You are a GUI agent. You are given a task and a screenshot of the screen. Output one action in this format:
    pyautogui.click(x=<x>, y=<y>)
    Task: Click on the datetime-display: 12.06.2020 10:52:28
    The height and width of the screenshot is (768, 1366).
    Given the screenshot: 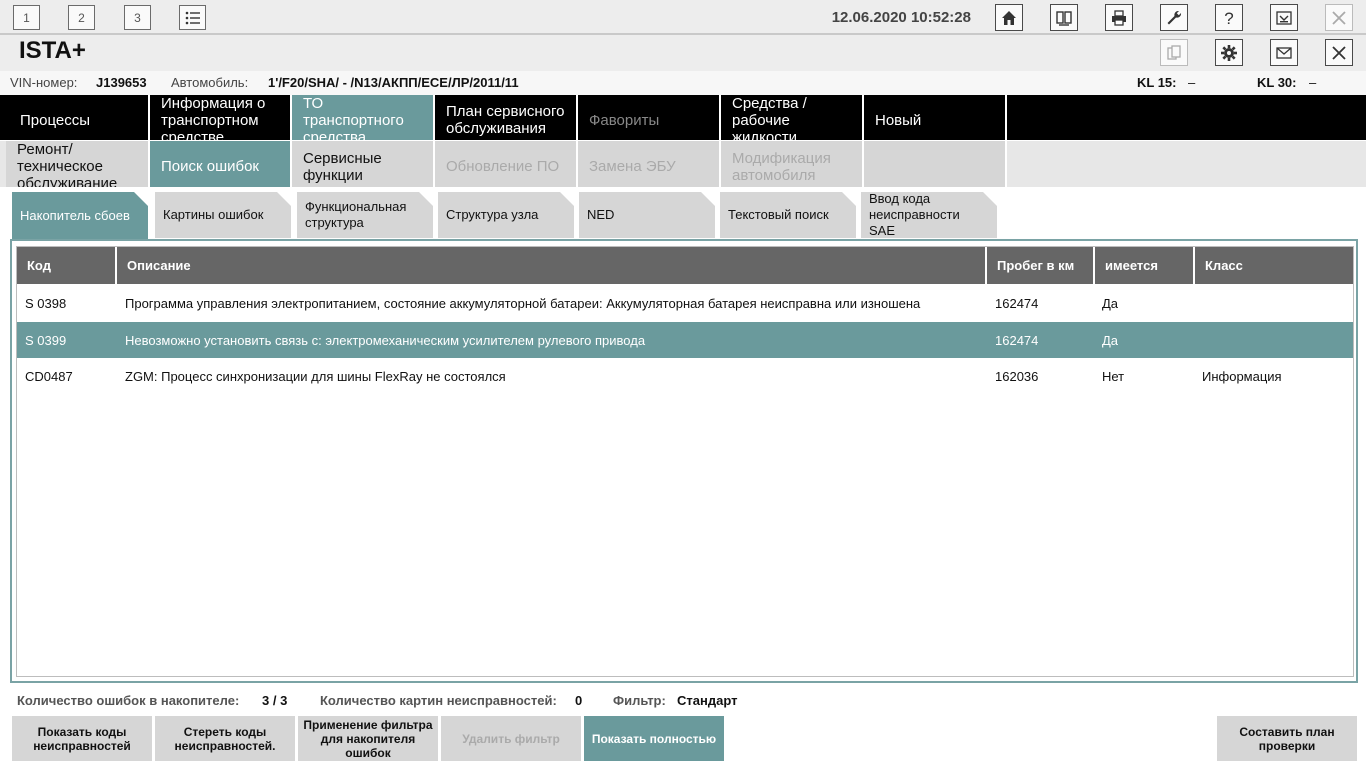 What is the action you would take?
    pyautogui.click(x=901, y=17)
    